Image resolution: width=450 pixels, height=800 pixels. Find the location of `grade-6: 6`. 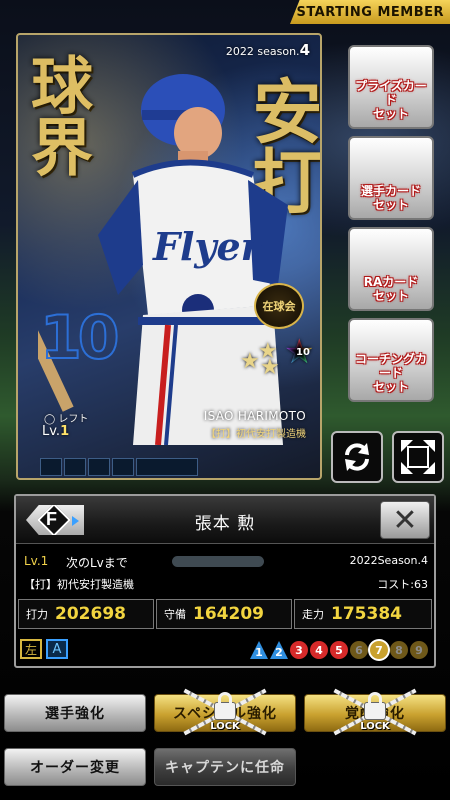

grade-6: 6 is located at coordinates (359, 650).